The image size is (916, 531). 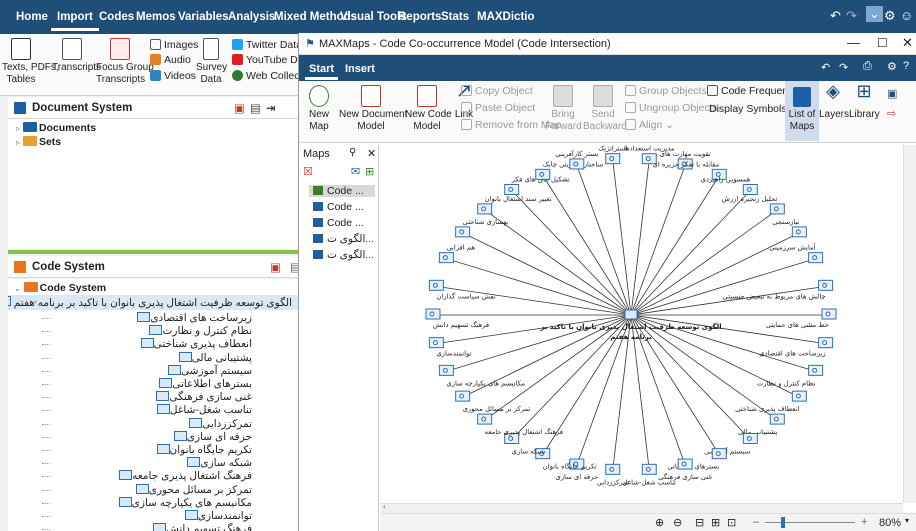 What do you see at coordinates (605, 109) in the screenshot?
I see `send-backward-button: Send Backward` at bounding box center [605, 109].